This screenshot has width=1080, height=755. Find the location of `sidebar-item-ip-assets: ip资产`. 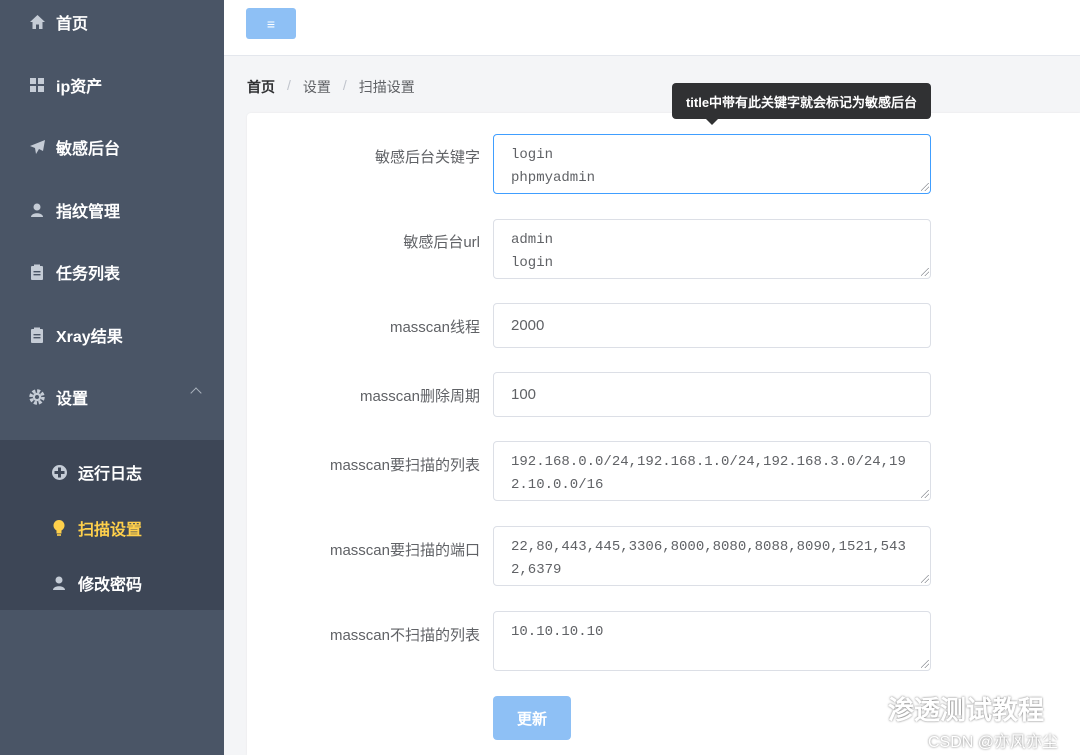

sidebar-item-ip-assets: ip资产 is located at coordinates (112, 85).